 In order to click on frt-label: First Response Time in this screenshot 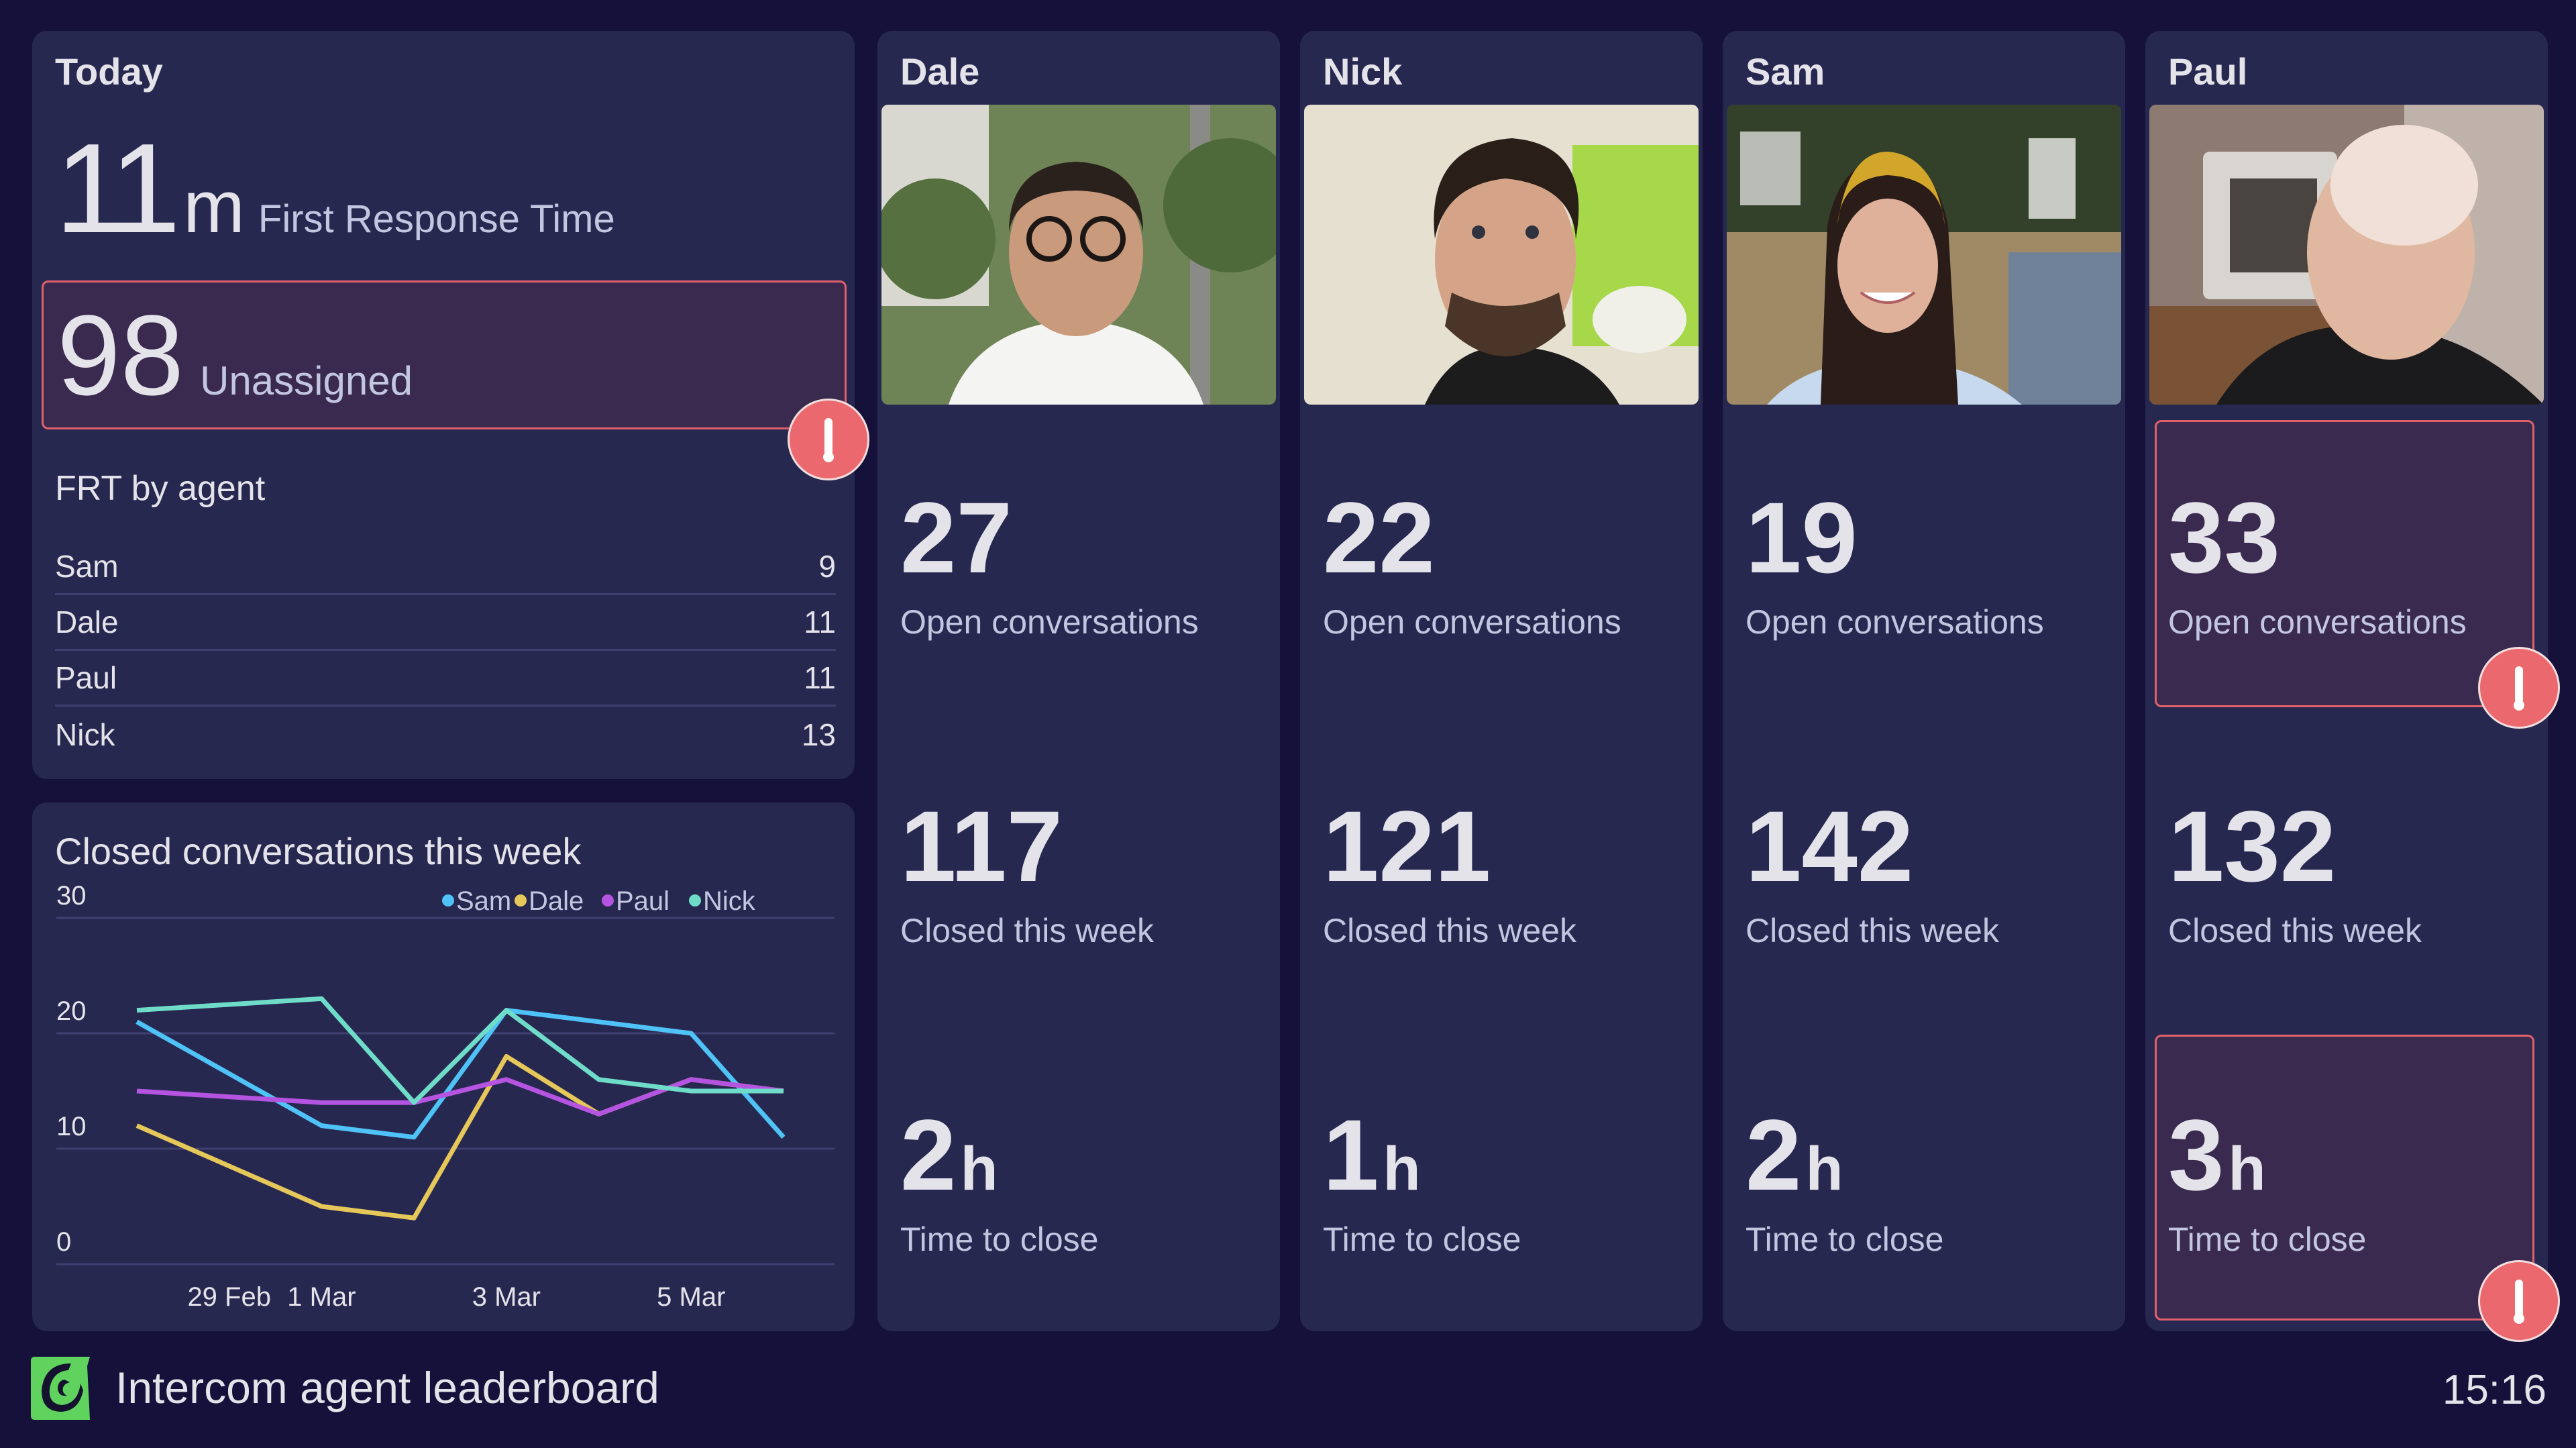, I will do `click(436, 219)`.